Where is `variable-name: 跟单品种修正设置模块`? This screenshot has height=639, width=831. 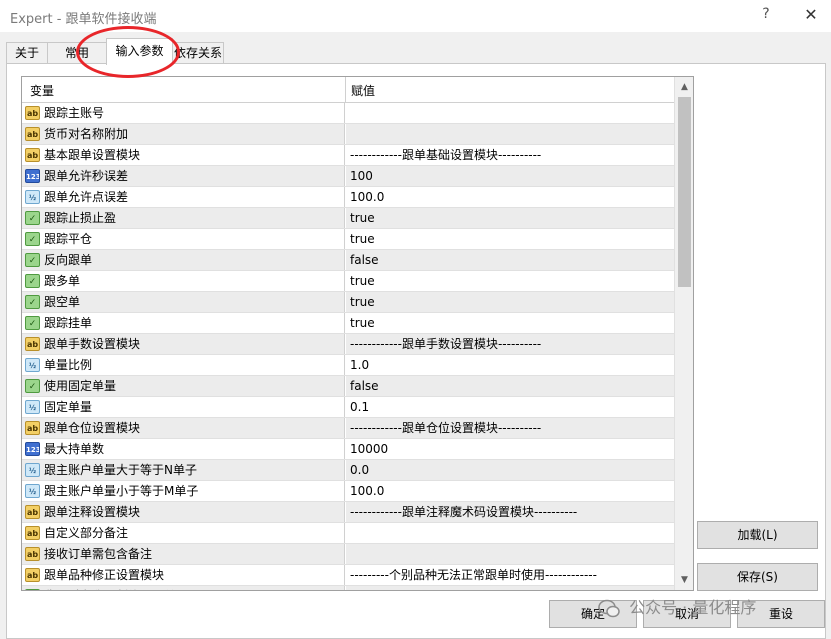
variable-name: 跟单品种修正设置模块 is located at coordinates (104, 575).